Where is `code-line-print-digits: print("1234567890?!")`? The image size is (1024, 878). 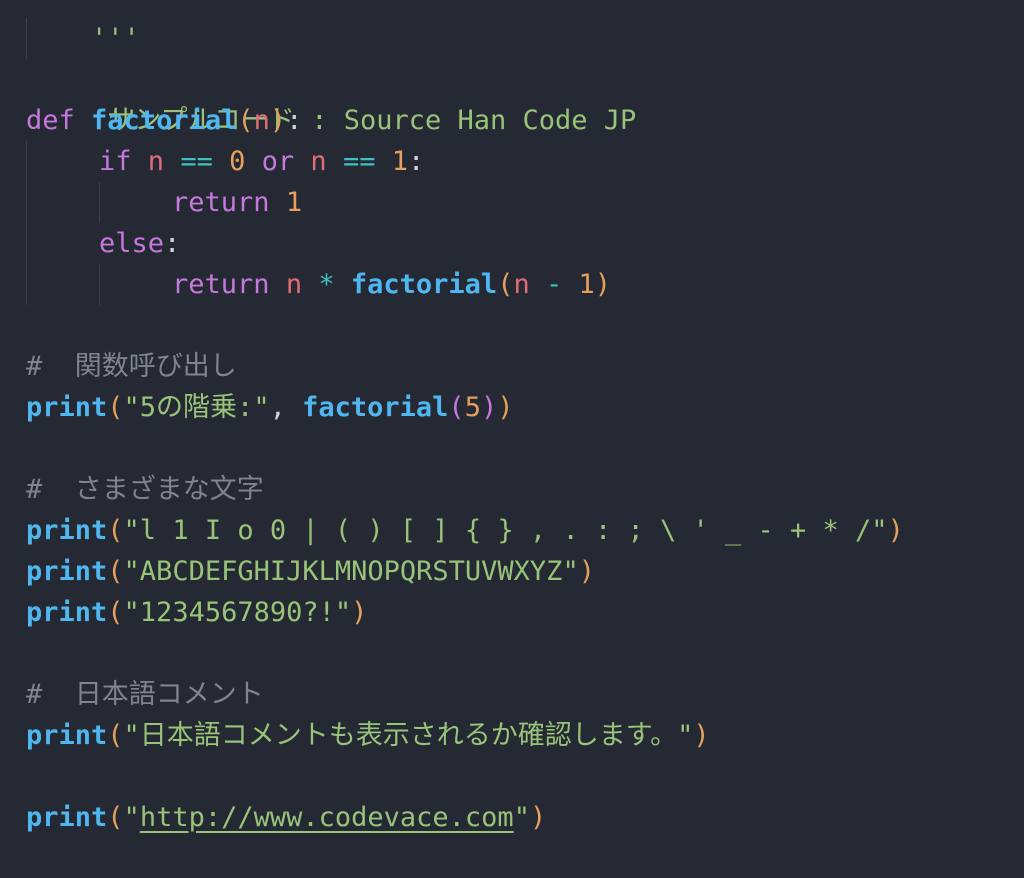 code-line-print-digits: print("1234567890?!") is located at coordinates (465, 612).